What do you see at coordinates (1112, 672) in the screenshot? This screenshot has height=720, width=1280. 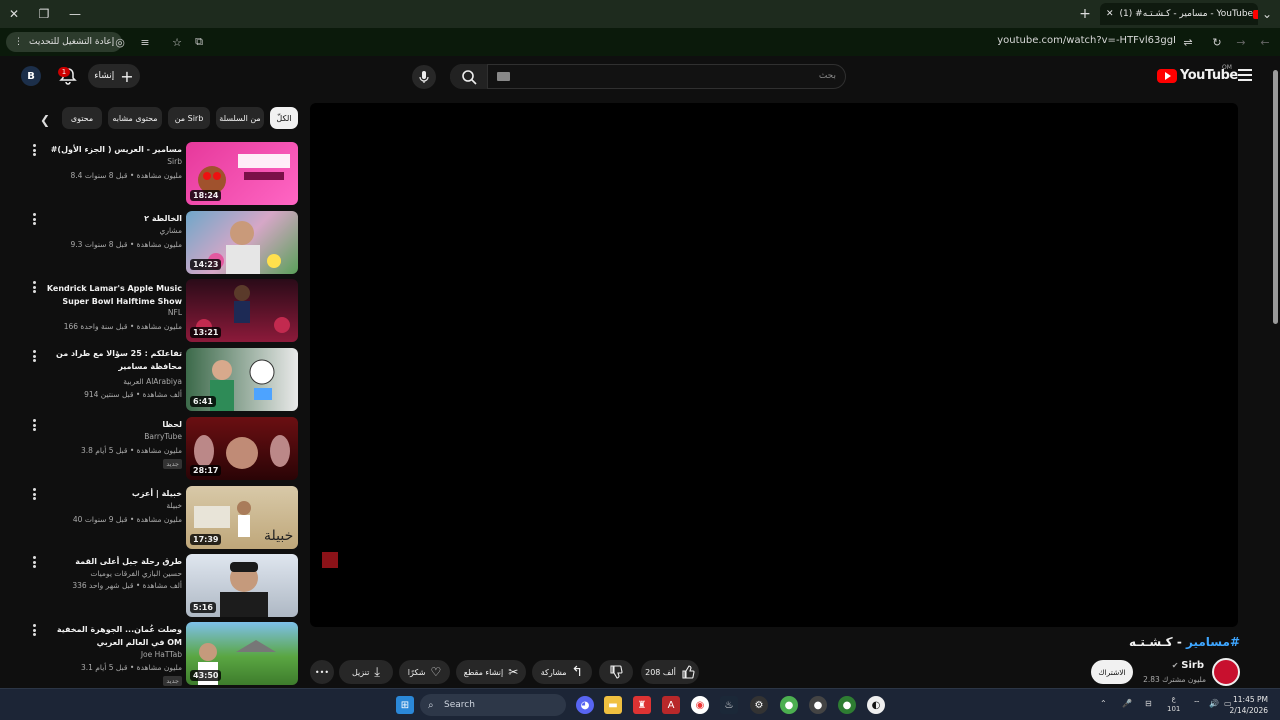 I see `subscribe-button: الاشتراك` at bounding box center [1112, 672].